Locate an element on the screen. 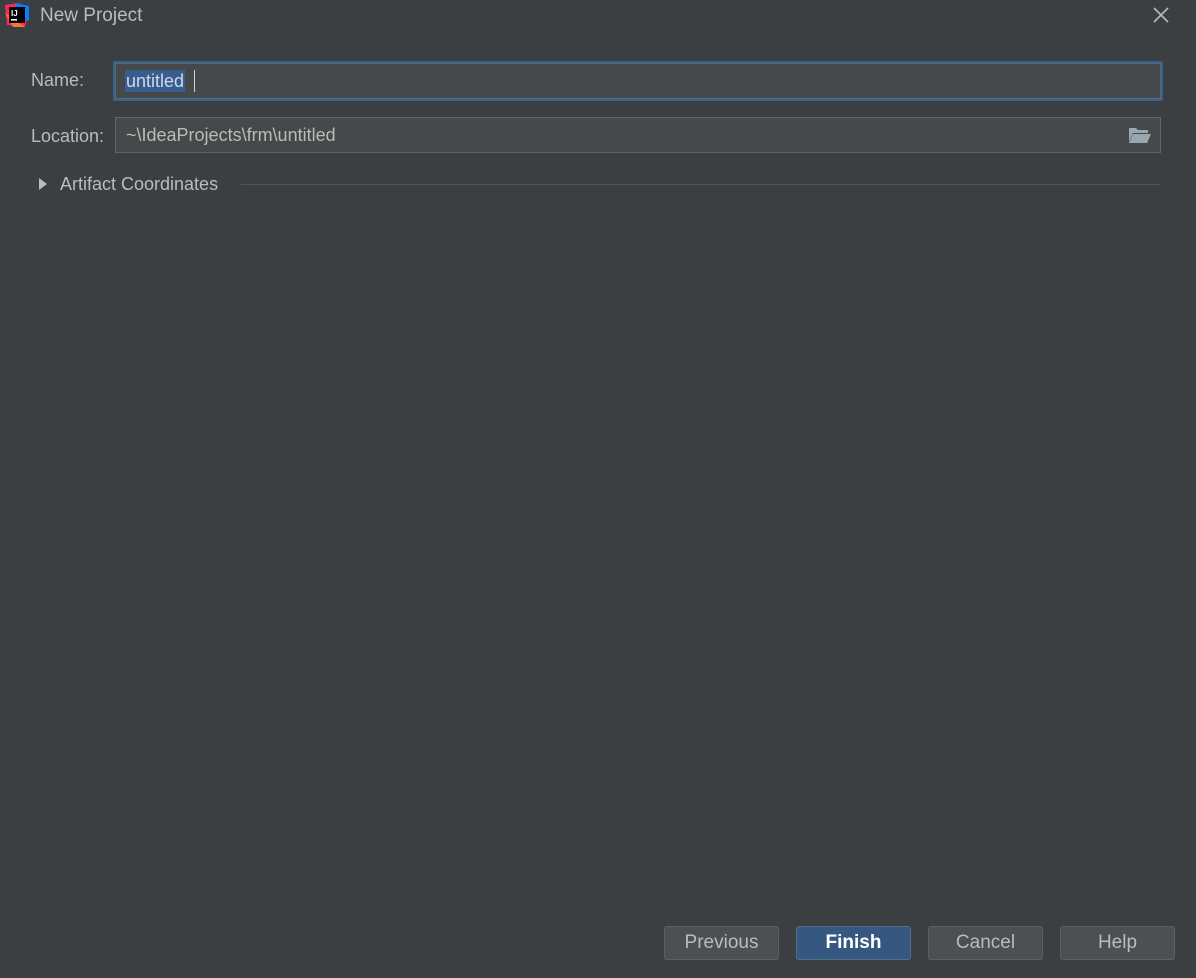 The width and height of the screenshot is (1196, 978). name-input-value: untitled is located at coordinates (155, 81).